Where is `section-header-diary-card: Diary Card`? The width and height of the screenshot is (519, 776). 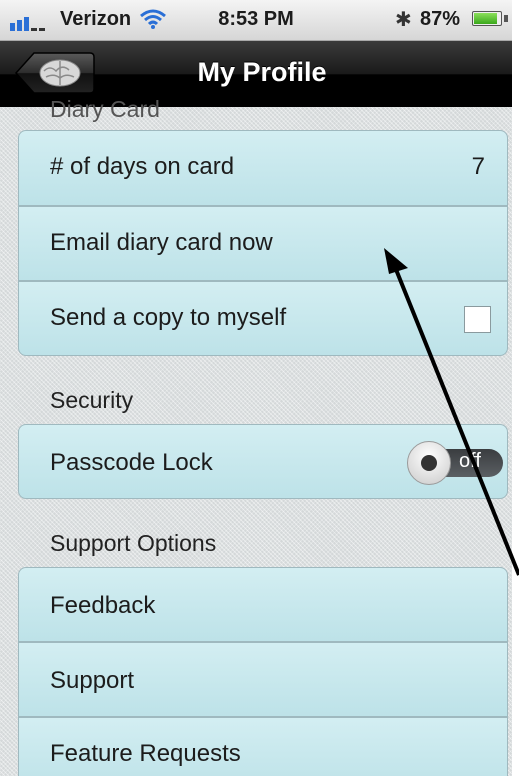 section-header-diary-card: Diary Card is located at coordinates (105, 109).